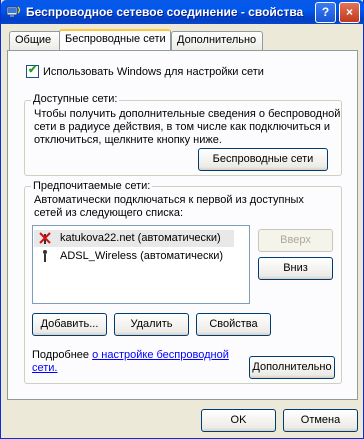  I want to click on list-item: ADSL_Wireless (автоматически), so click(134, 256).